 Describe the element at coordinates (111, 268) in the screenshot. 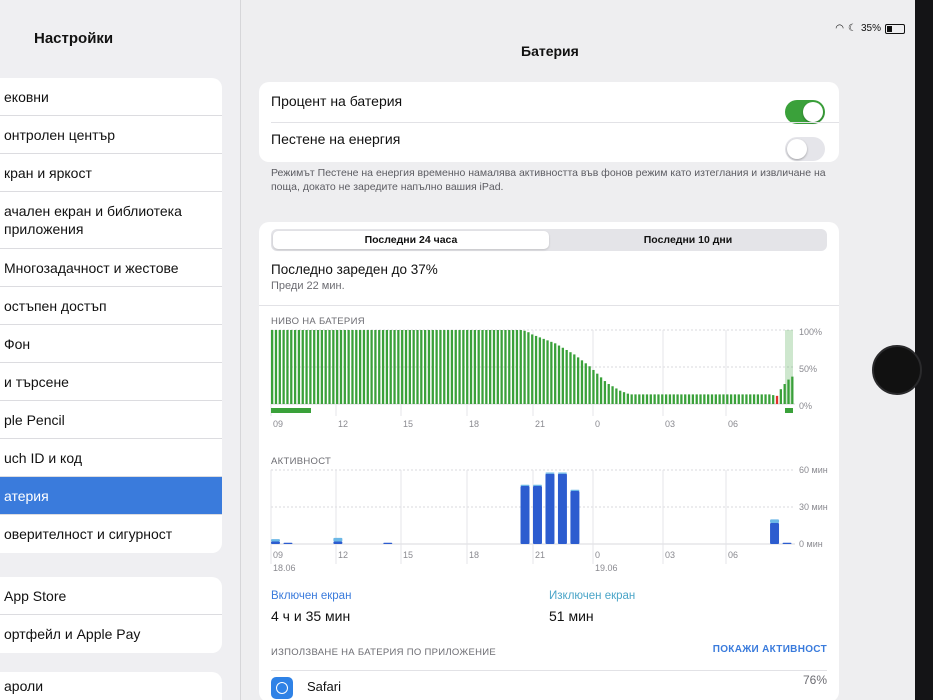

I see `sidebar-item-multitasking: Многозадачност и жестове` at that location.